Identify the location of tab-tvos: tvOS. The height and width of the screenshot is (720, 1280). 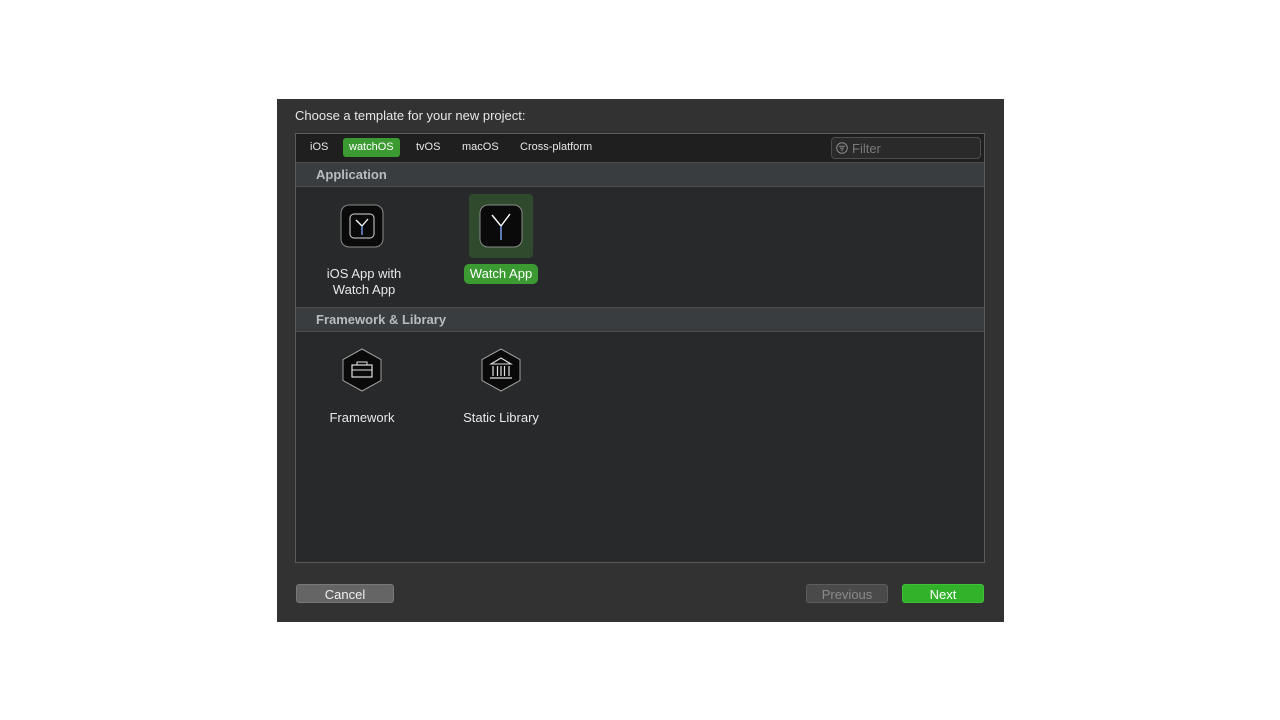
(428, 147).